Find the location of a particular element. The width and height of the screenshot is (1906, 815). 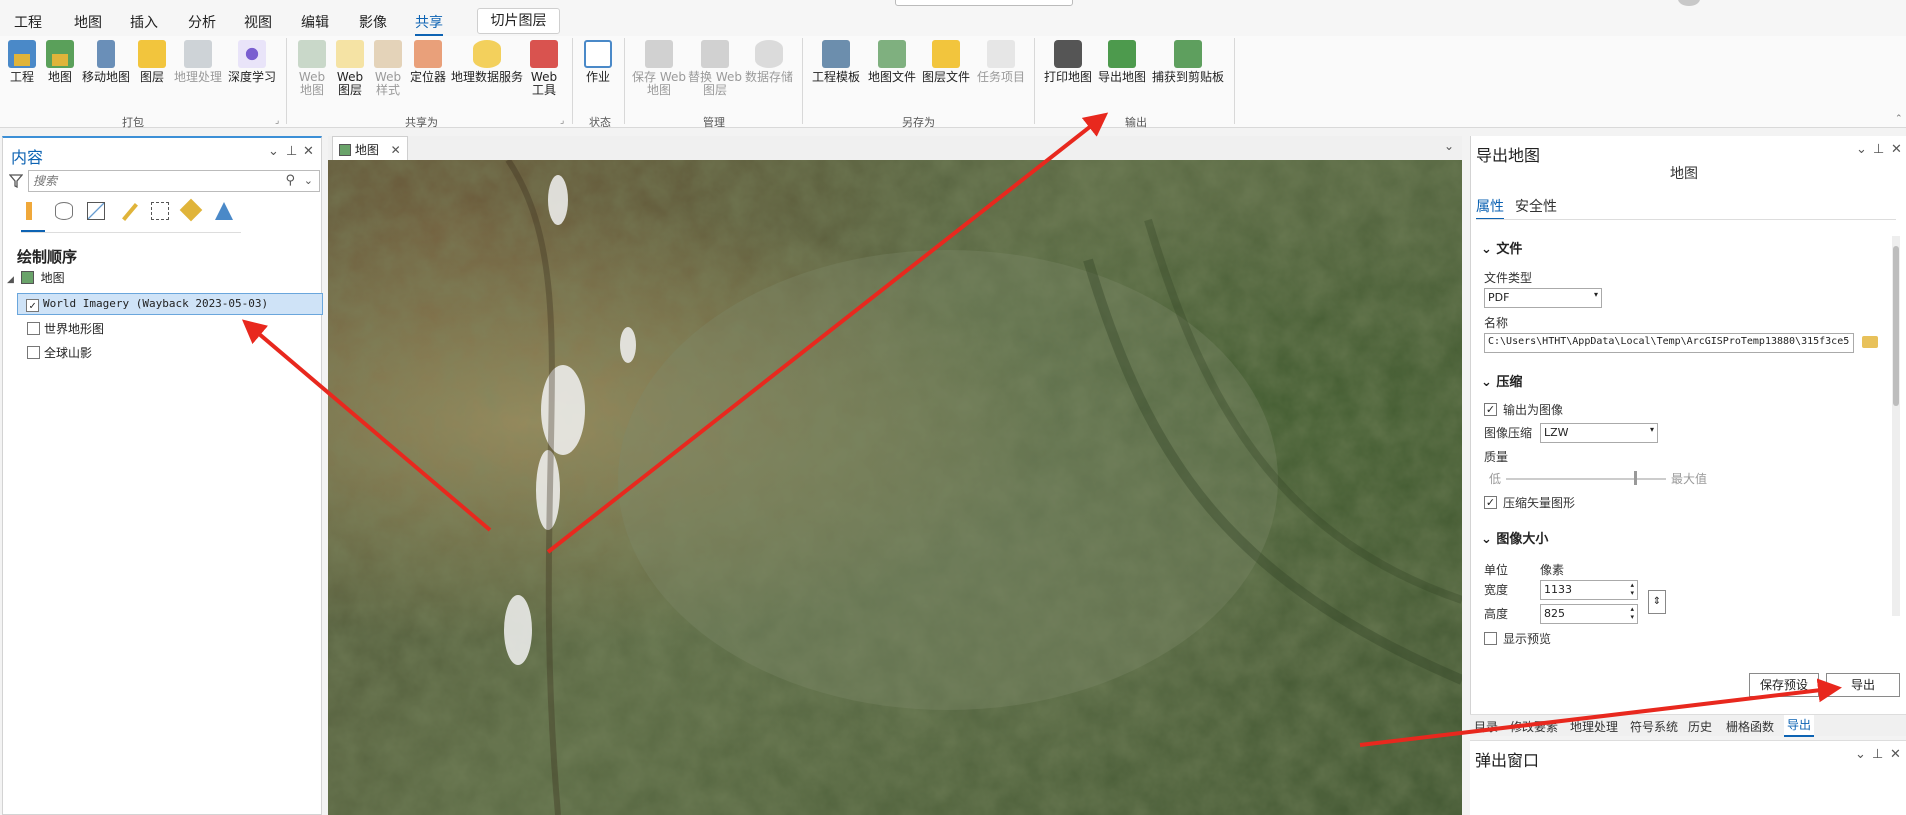

task-item-button: 任务项目 is located at coordinates (1001, 62).